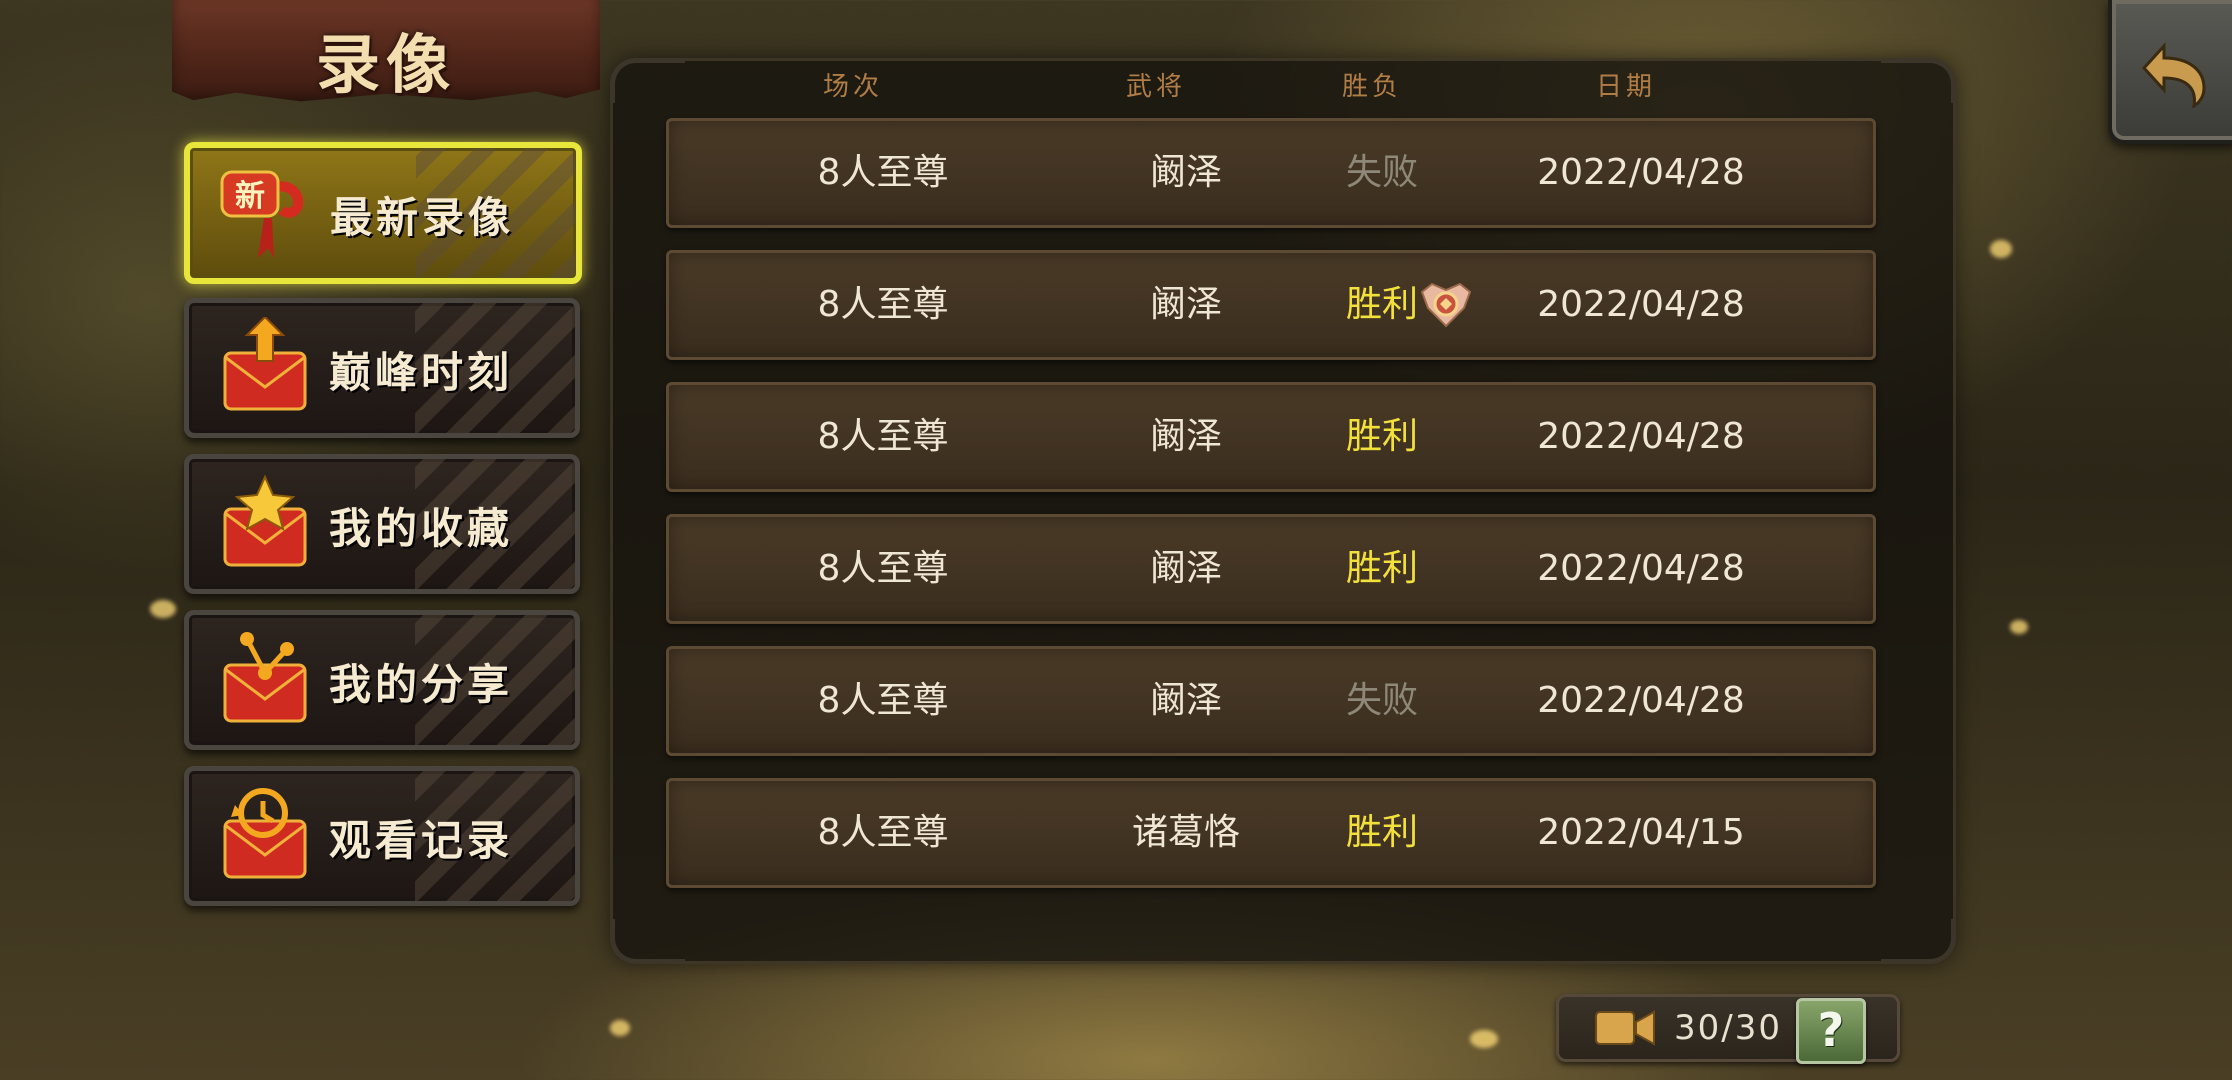 This screenshot has width=2232, height=1080. I want to click on column-header-date: 日期, so click(1625, 87).